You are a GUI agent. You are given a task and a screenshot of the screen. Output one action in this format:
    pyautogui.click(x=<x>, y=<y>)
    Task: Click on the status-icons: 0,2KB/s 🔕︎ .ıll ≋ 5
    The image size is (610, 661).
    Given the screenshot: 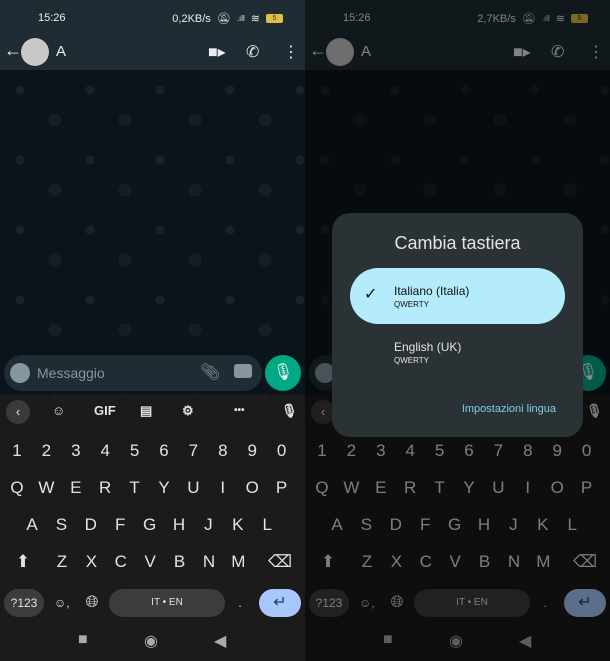 What is the action you would take?
    pyautogui.click(x=227, y=18)
    